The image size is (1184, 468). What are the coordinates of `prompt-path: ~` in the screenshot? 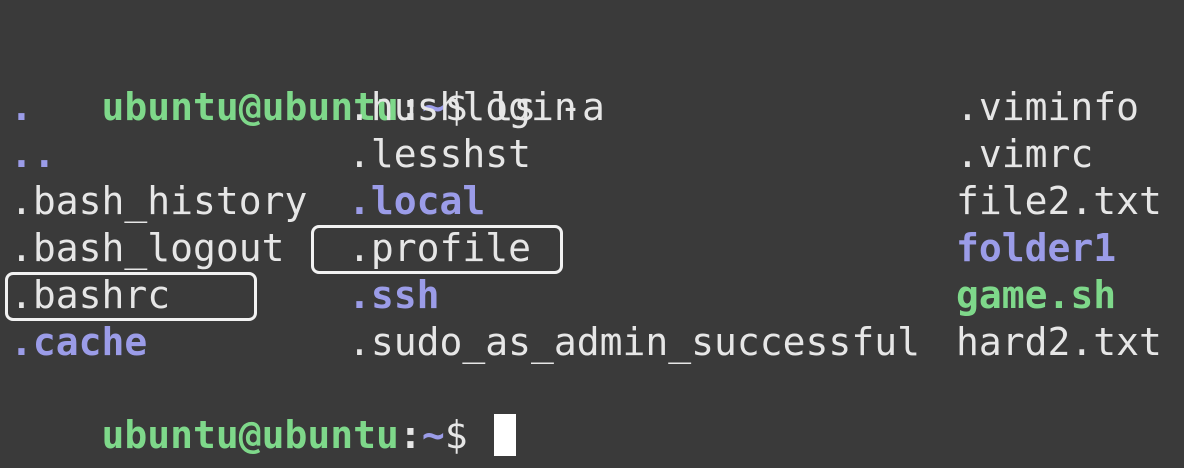 It's located at (433, 435).